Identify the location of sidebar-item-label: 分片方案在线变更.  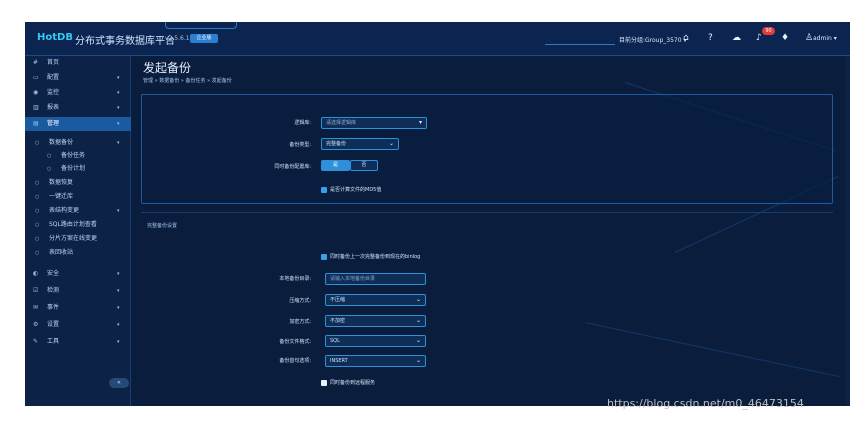
(73, 238).